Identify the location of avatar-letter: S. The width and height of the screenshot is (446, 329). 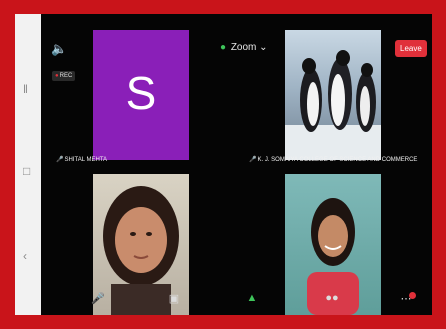
(141, 93).